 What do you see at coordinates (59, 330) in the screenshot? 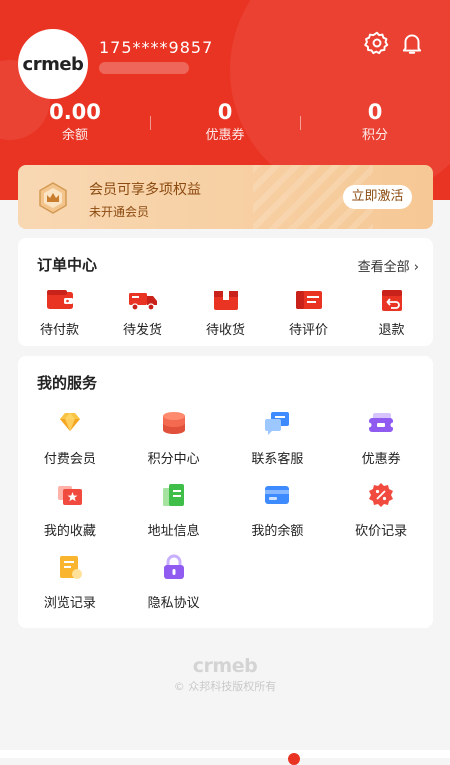
I see `order-item-label: 待付款` at bounding box center [59, 330].